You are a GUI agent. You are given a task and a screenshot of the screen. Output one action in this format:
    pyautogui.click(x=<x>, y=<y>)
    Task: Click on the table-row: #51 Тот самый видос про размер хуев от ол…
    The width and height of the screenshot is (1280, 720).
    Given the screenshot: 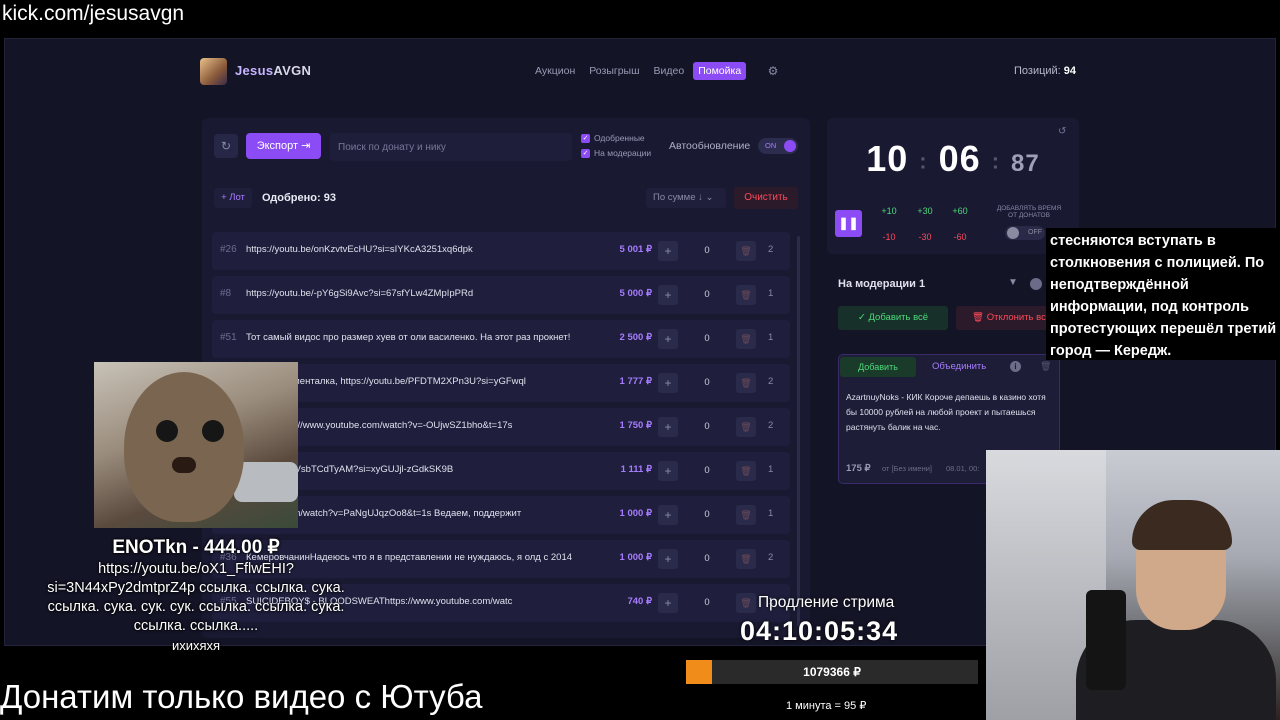 What is the action you would take?
    pyautogui.click(x=501, y=339)
    